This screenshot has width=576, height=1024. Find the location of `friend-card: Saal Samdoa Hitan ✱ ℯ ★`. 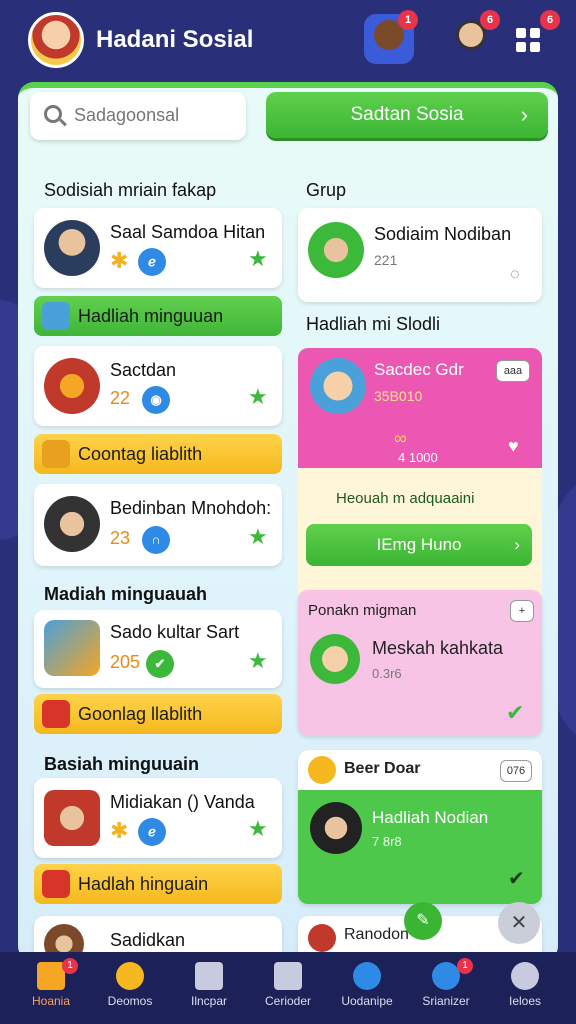

friend-card: Saal Samdoa Hitan ✱ ℯ ★ is located at coordinates (158, 248).